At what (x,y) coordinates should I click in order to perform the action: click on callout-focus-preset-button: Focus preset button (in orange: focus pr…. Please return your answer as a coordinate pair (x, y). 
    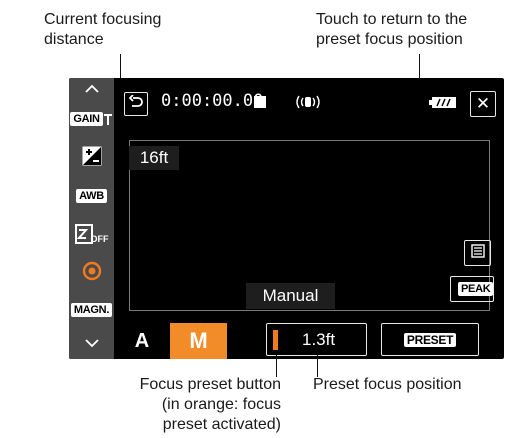
    Looking at the image, I should click on (197, 405).